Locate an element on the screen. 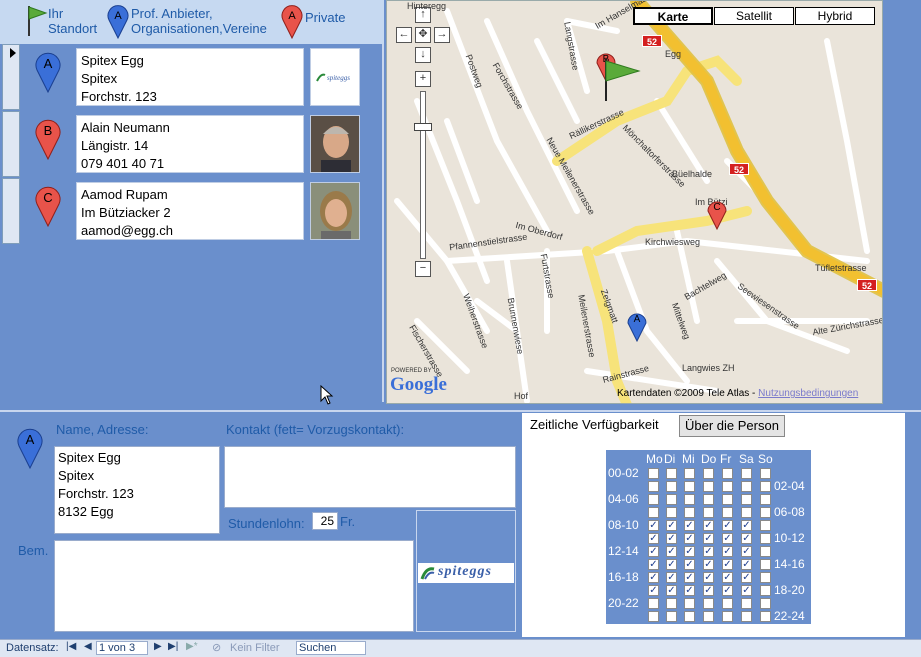 Image resolution: width=921 pixels, height=657 pixels. new-record-icon: ▶* is located at coordinates (192, 646).